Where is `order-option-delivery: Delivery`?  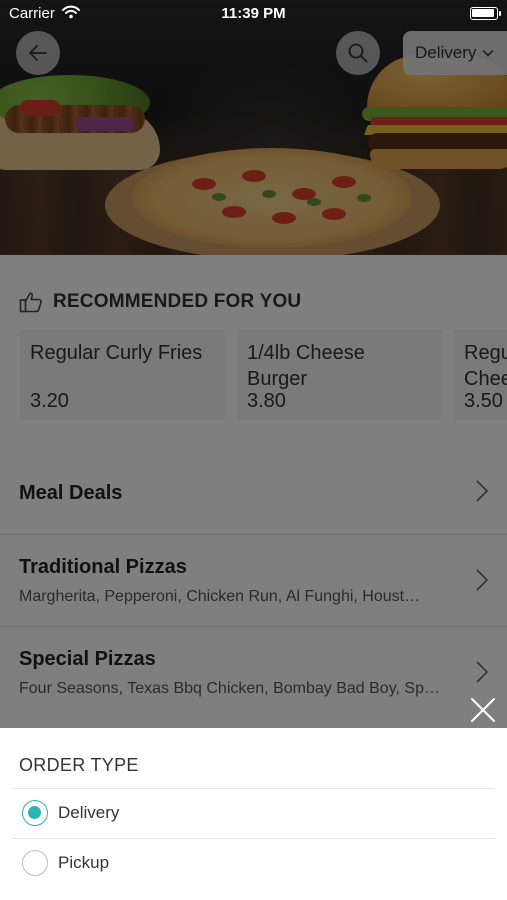
order-option-delivery: Delivery is located at coordinates (253, 813).